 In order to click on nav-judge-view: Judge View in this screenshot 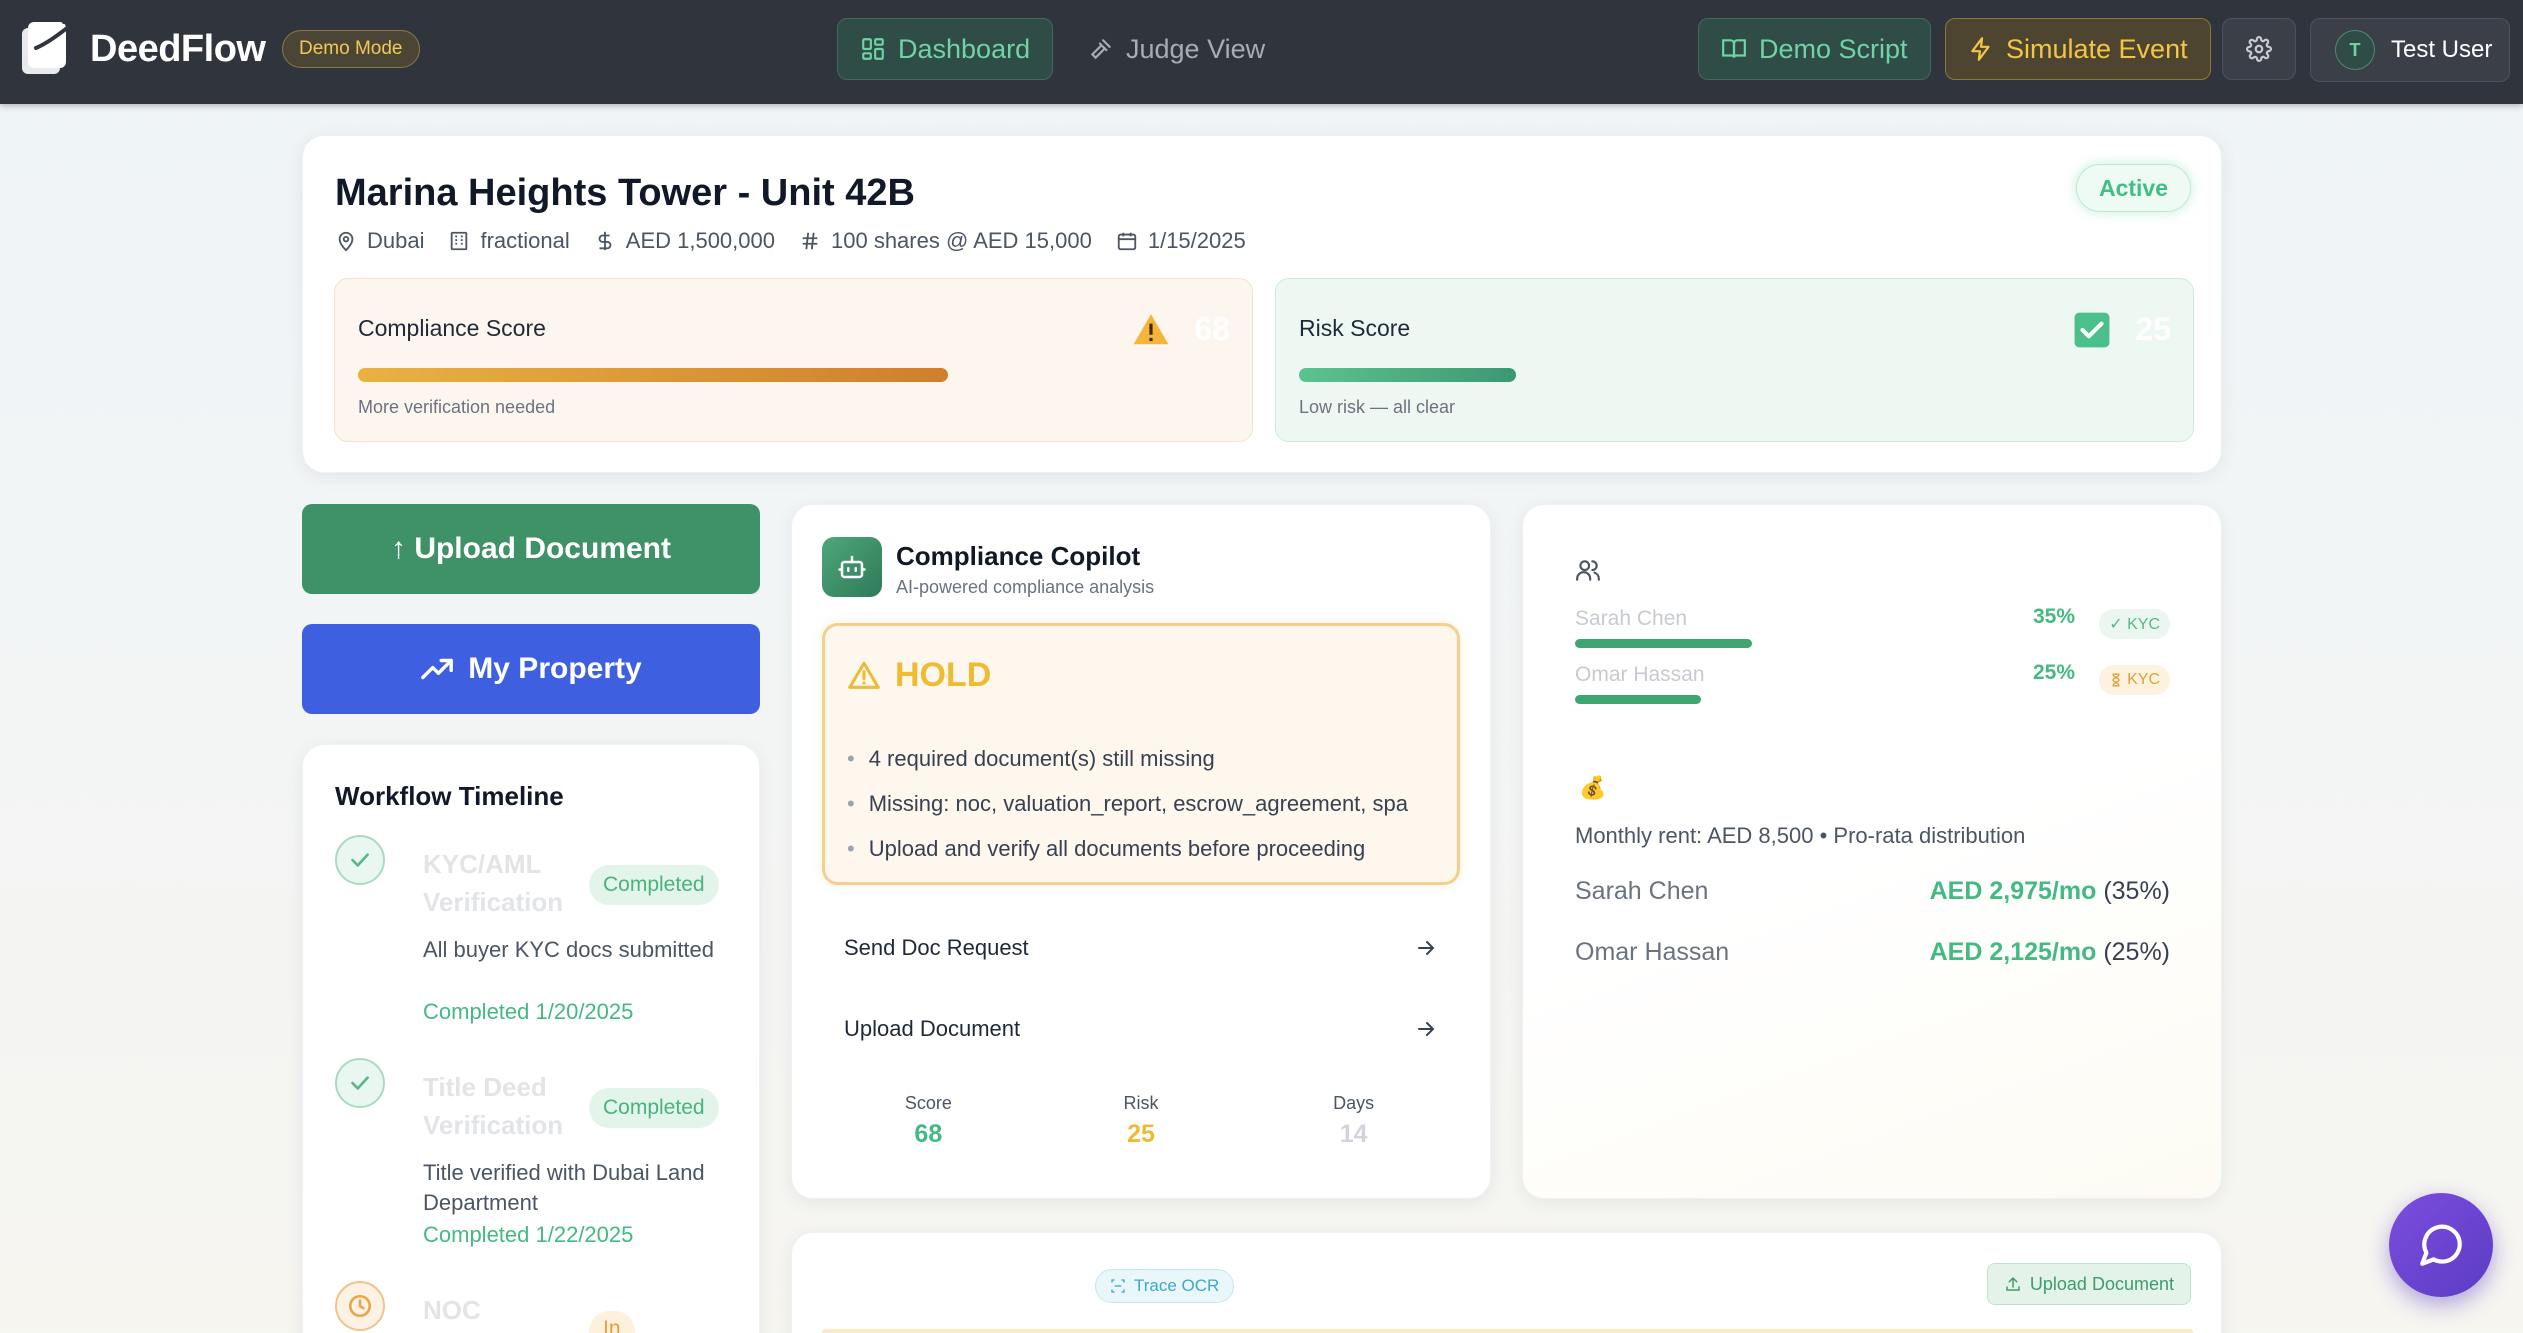, I will do `click(1176, 49)`.